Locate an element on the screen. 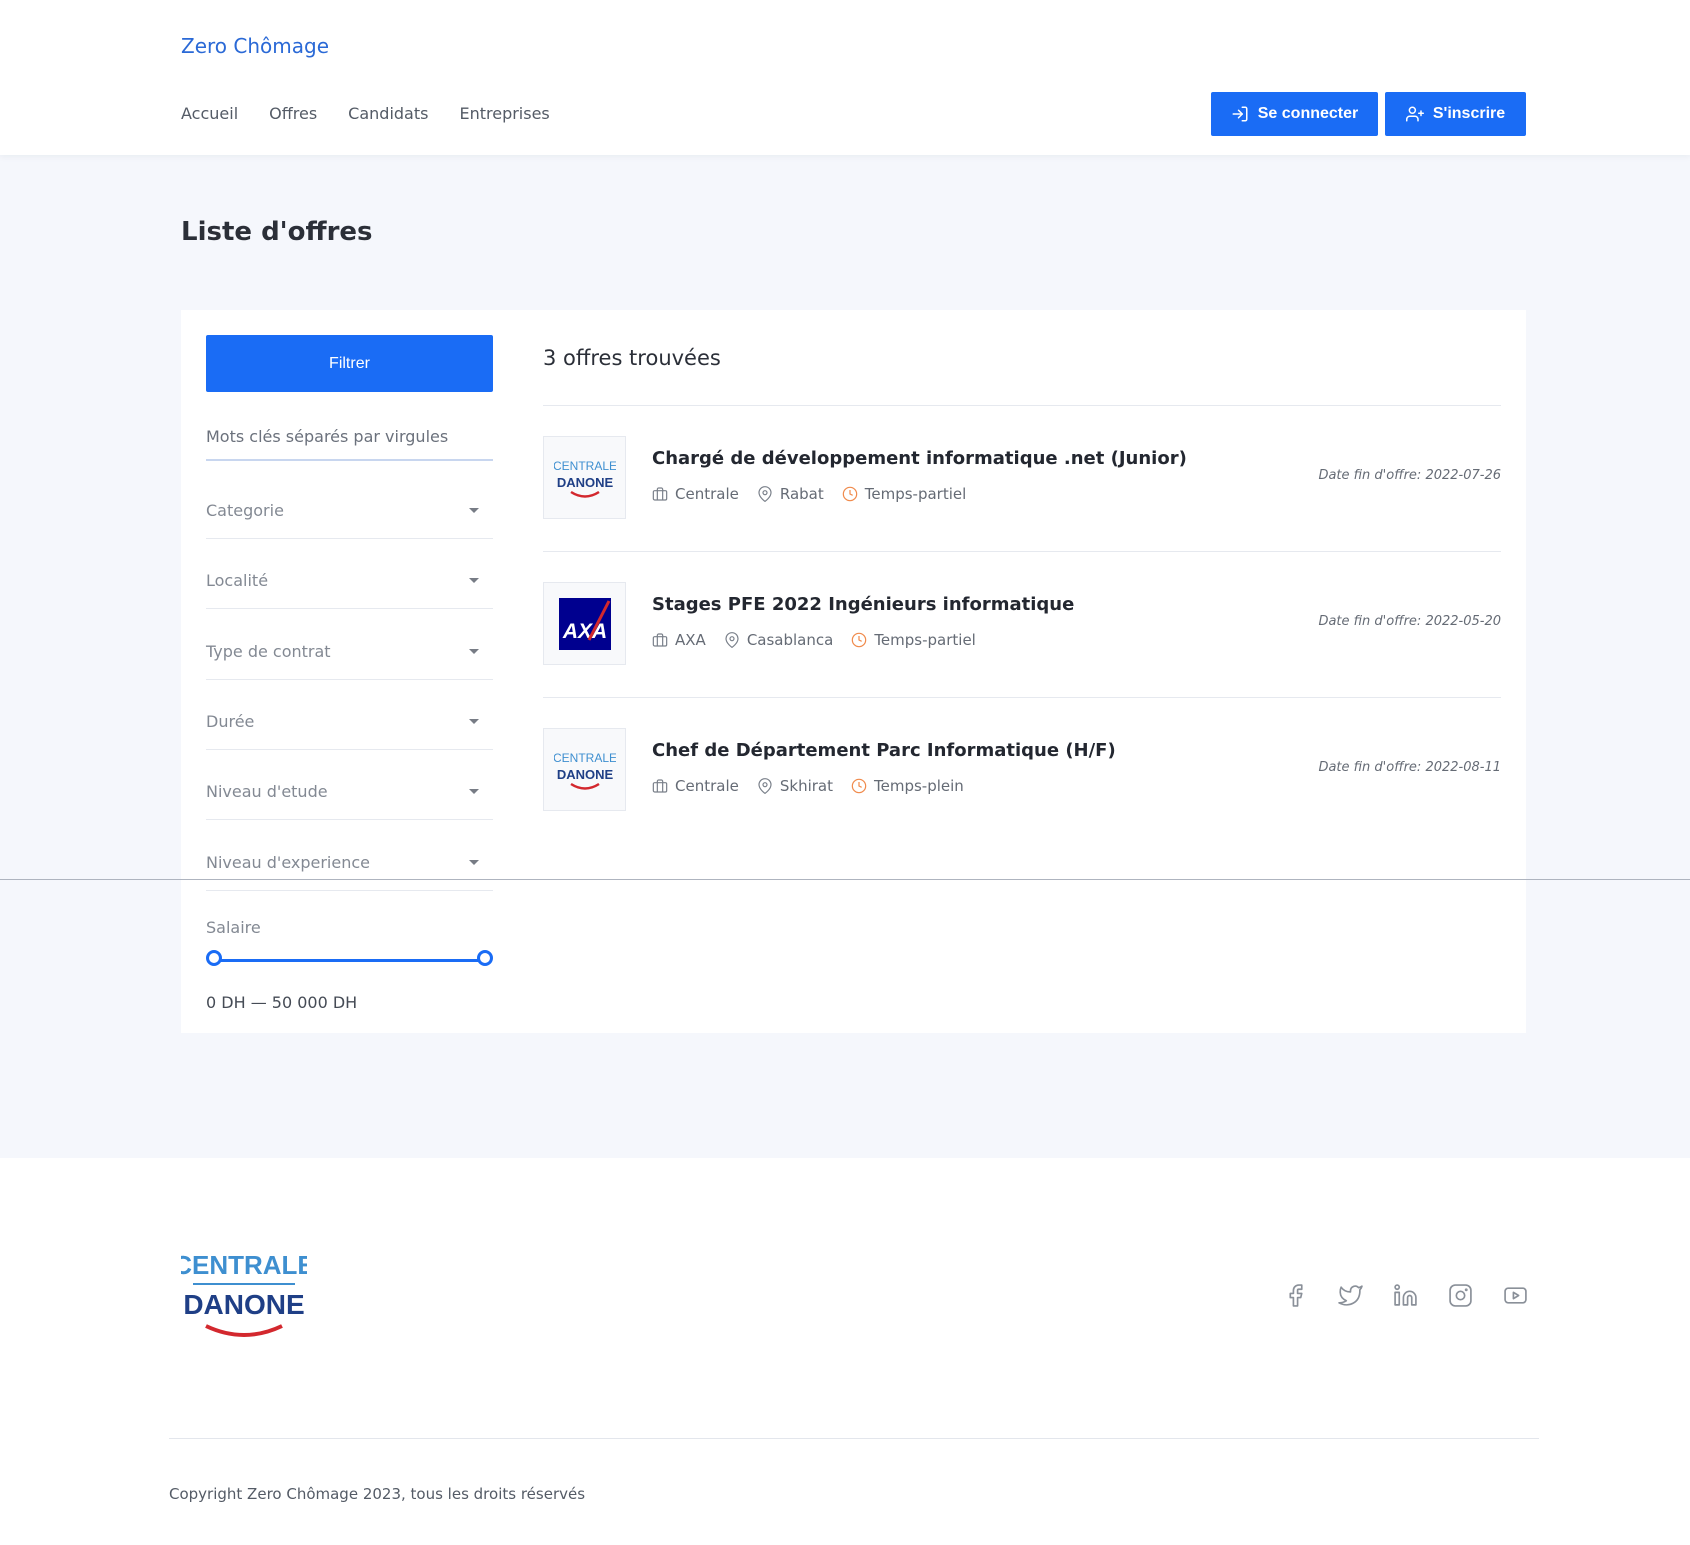  axa-logo-text: AXA is located at coordinates (583, 631).